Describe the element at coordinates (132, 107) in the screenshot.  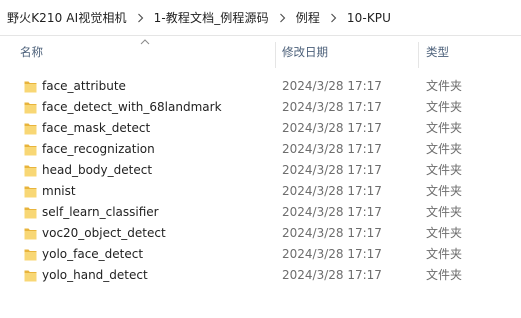
I see `file-name: face_detect_with_68landmark` at that location.